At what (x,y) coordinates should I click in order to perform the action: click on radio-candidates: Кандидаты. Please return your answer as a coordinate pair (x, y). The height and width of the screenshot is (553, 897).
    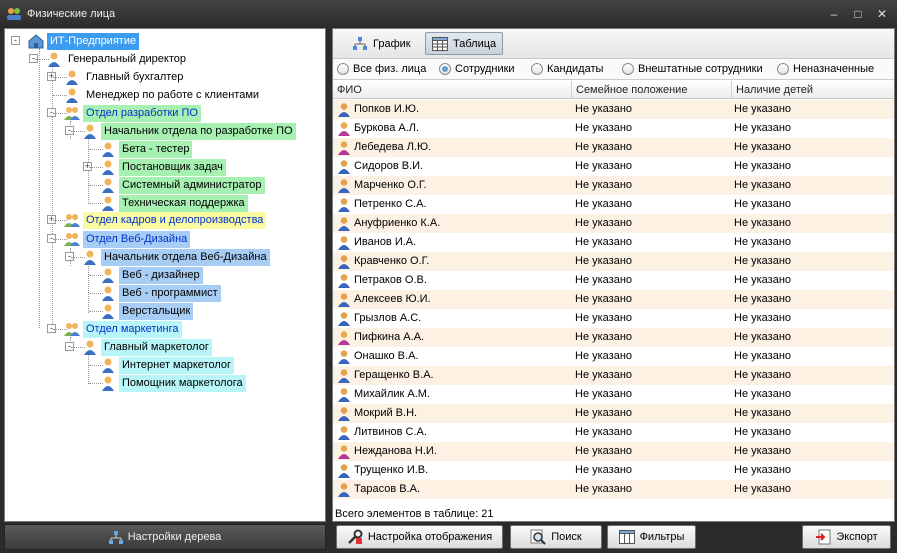
    Looking at the image, I should click on (567, 69).